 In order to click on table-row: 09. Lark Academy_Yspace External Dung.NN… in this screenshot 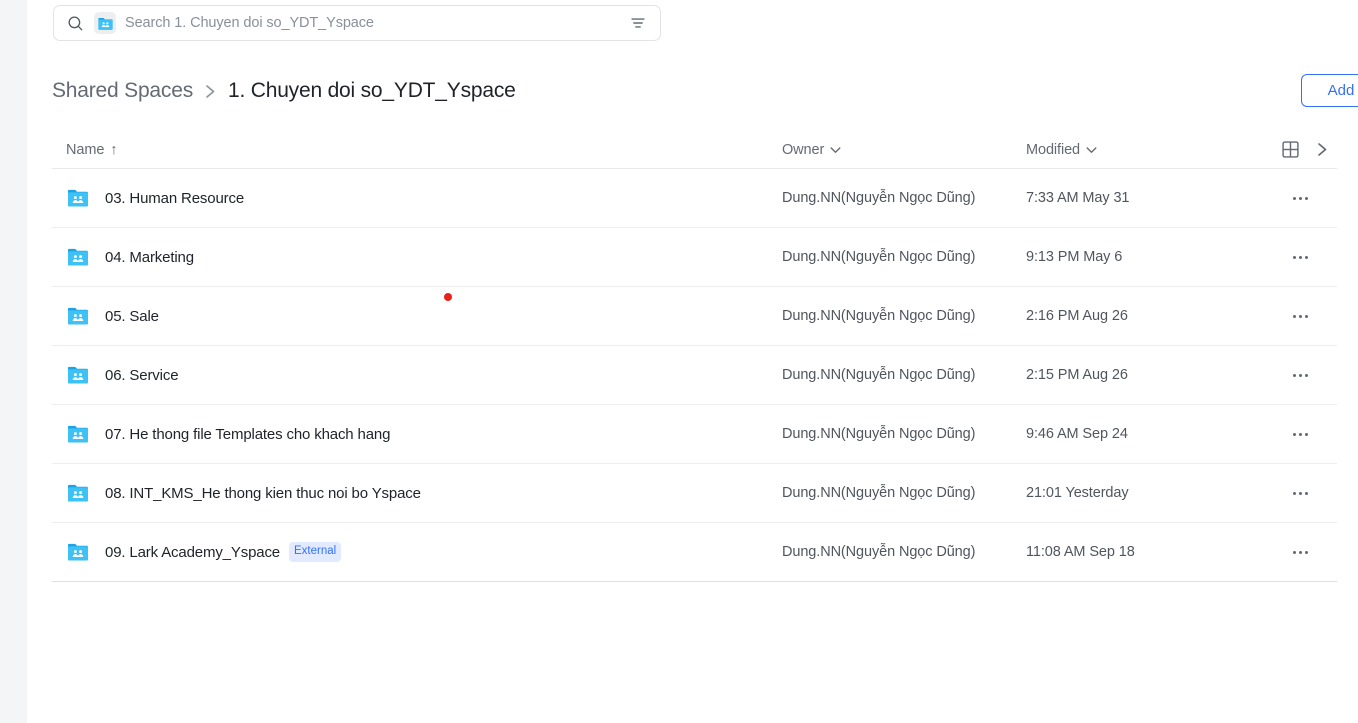, I will do `click(694, 552)`.